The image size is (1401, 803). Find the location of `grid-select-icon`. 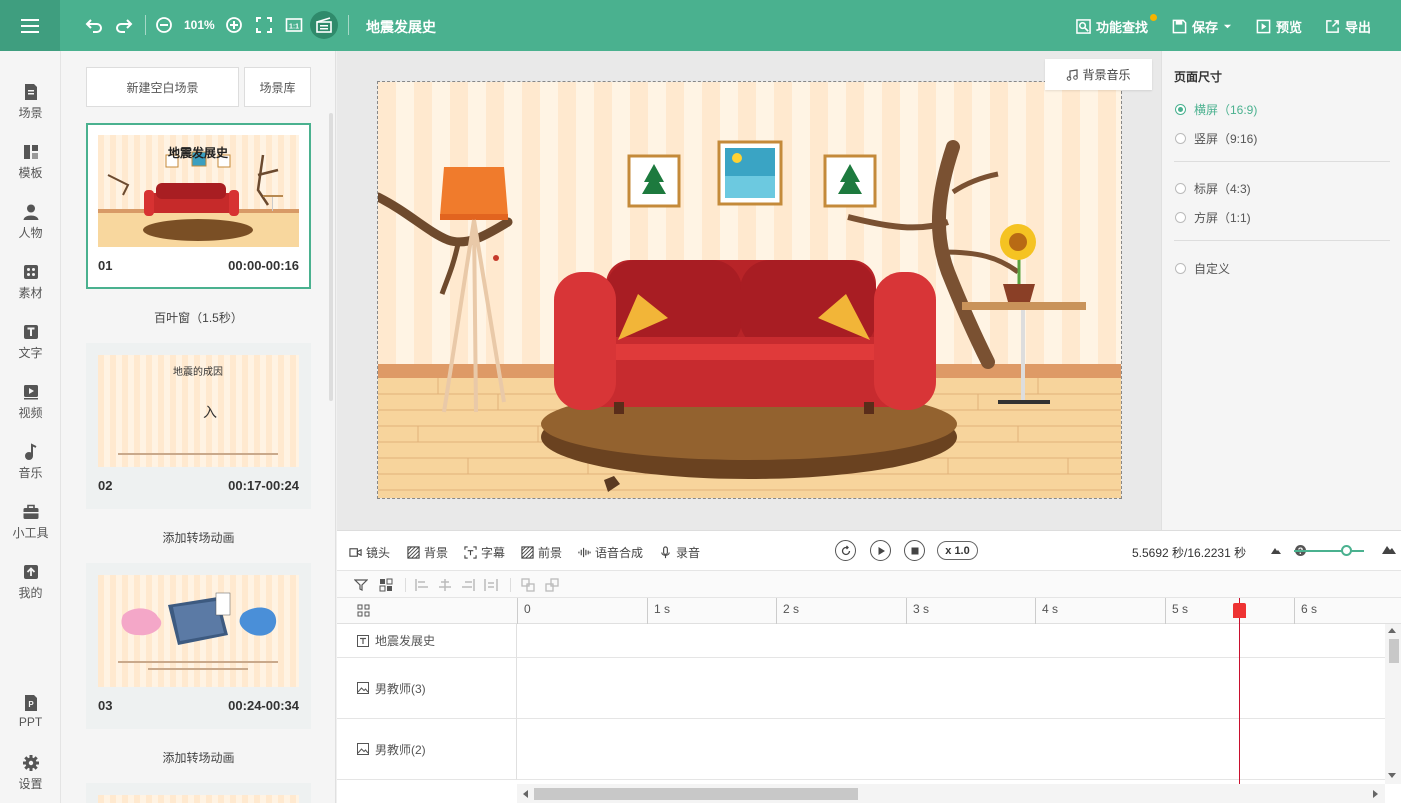

grid-select-icon is located at coordinates (386, 585).